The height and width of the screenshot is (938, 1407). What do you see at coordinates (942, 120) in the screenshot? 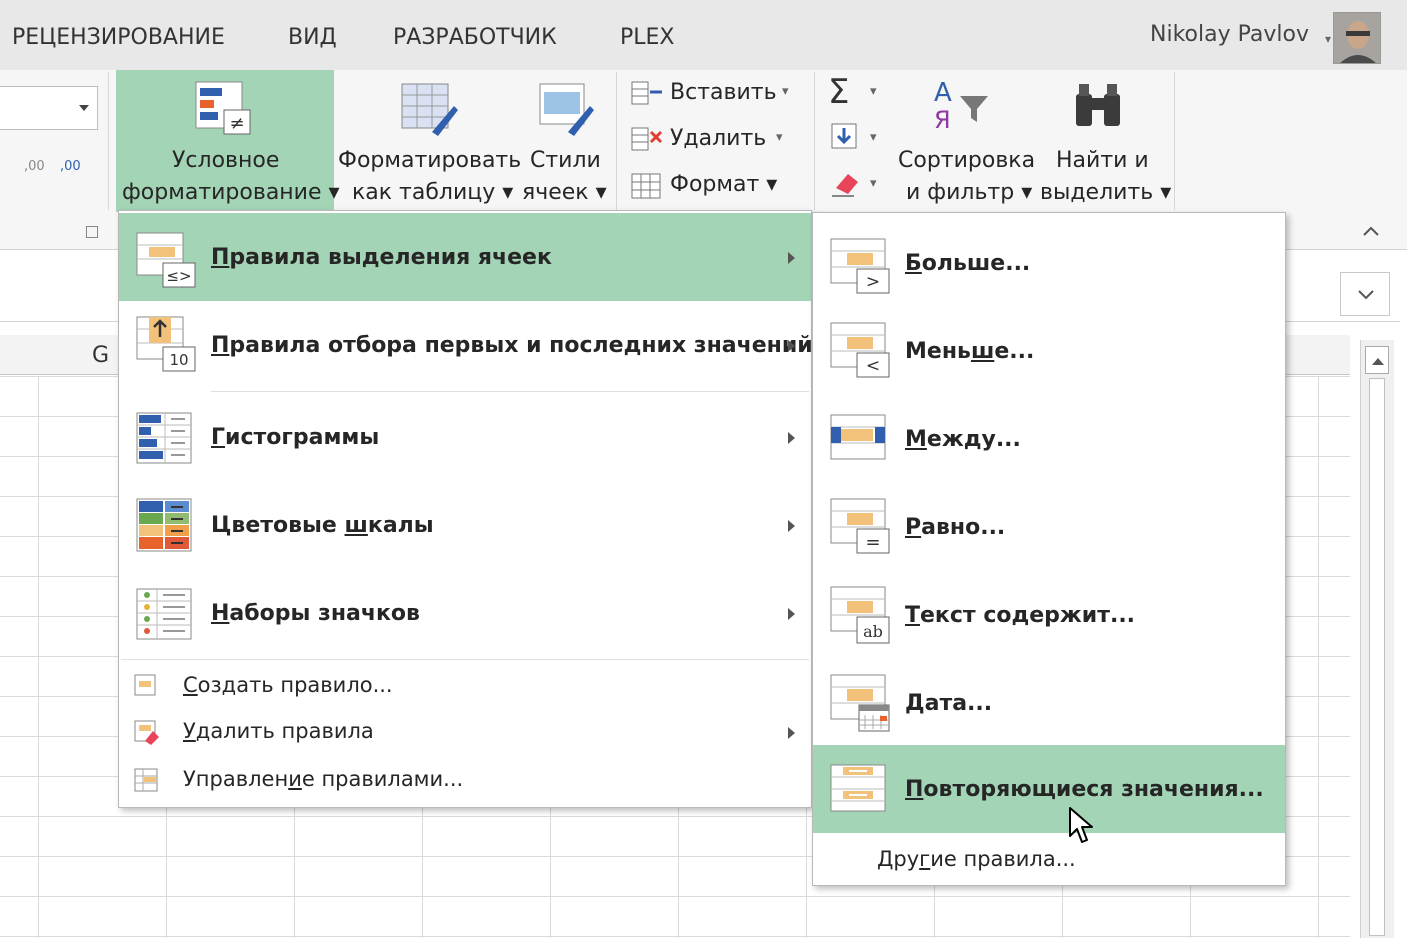
I see `sort-ya-icon: Я` at bounding box center [942, 120].